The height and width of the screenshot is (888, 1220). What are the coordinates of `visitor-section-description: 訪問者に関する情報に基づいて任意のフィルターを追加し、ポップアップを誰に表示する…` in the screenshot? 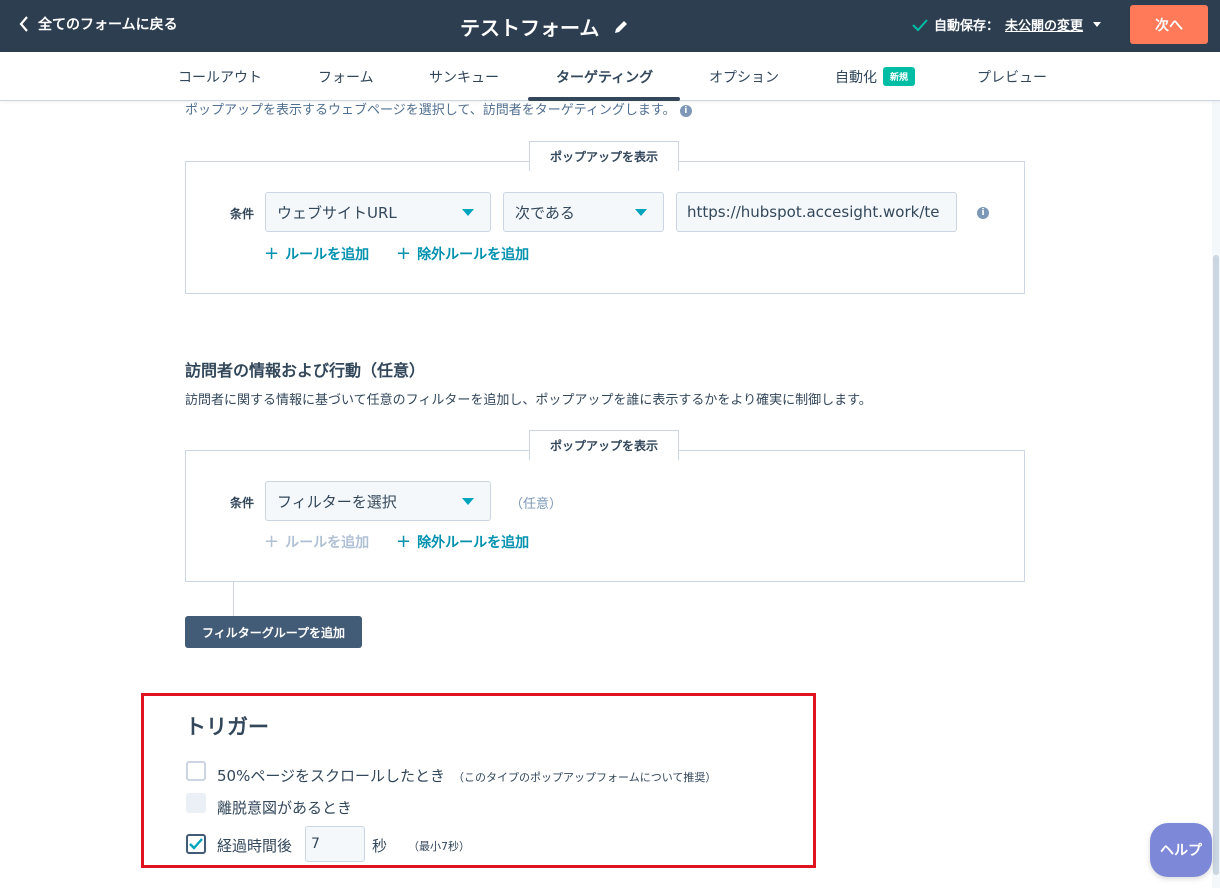 It's located at (528, 400).